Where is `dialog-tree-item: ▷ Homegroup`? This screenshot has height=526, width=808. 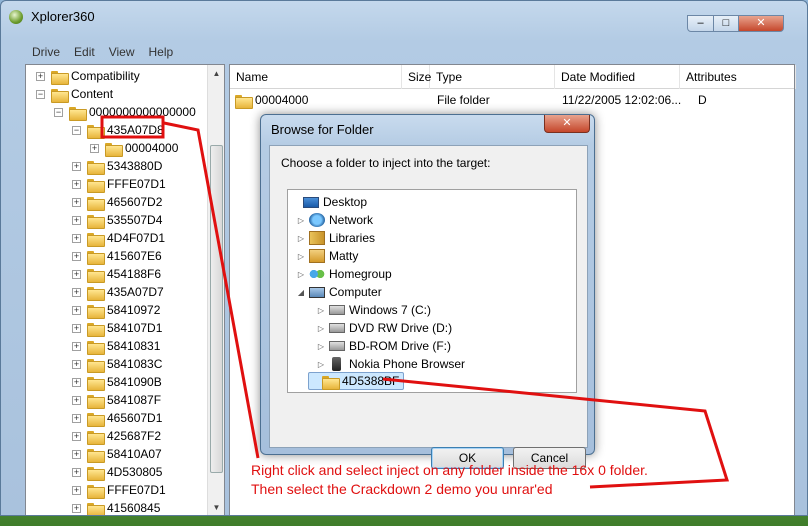
dialog-tree-item: ▷ Homegroup is located at coordinates (344, 274).